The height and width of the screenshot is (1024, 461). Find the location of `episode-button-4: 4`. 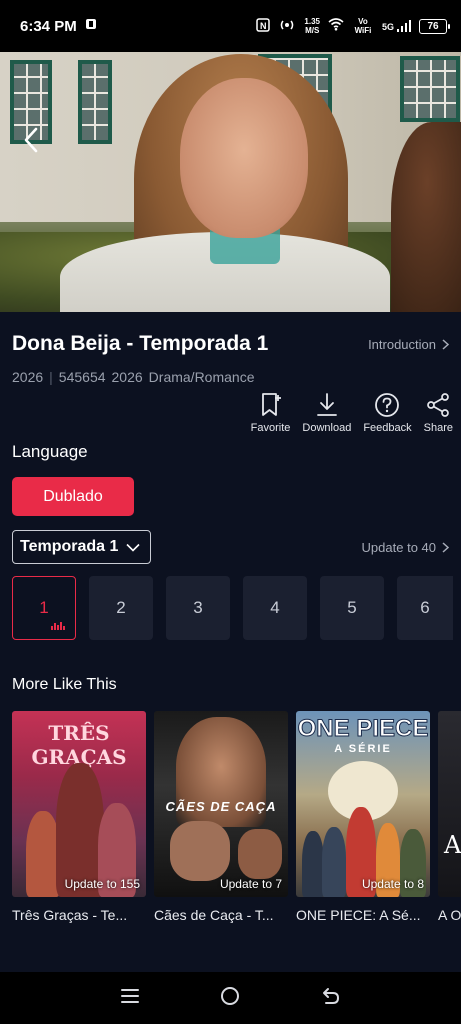

episode-button-4: 4 is located at coordinates (275, 608).